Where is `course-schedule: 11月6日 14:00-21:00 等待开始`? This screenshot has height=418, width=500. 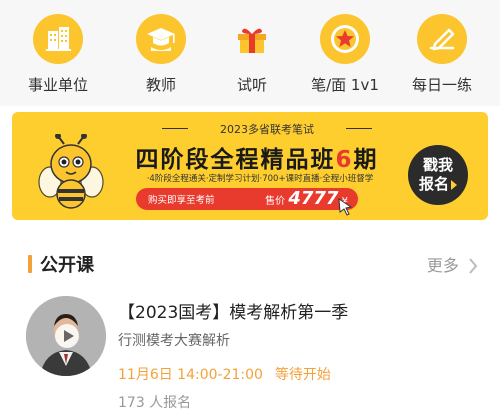 course-schedule: 11月6日 14:00-21:00 等待开始 is located at coordinates (230, 374).